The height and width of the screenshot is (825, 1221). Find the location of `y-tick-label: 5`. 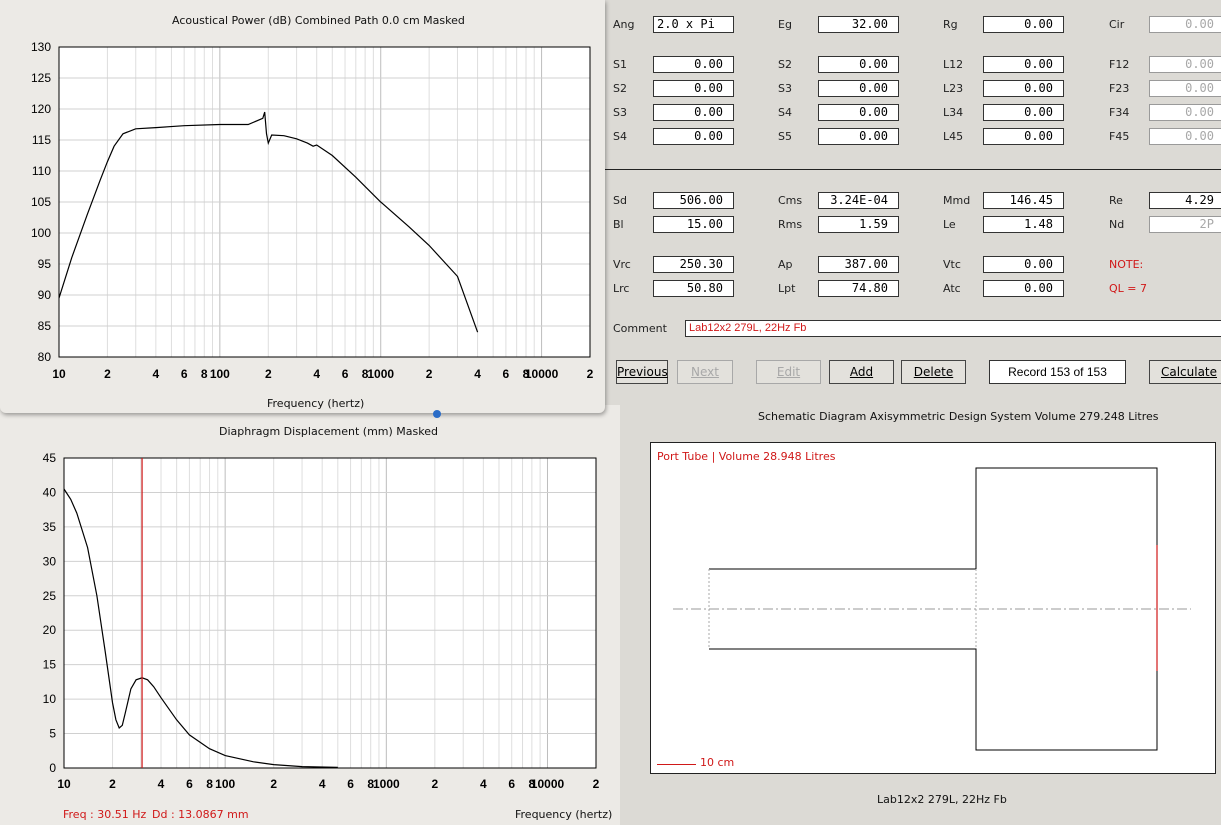

y-tick-label: 5 is located at coordinates (52, 734).